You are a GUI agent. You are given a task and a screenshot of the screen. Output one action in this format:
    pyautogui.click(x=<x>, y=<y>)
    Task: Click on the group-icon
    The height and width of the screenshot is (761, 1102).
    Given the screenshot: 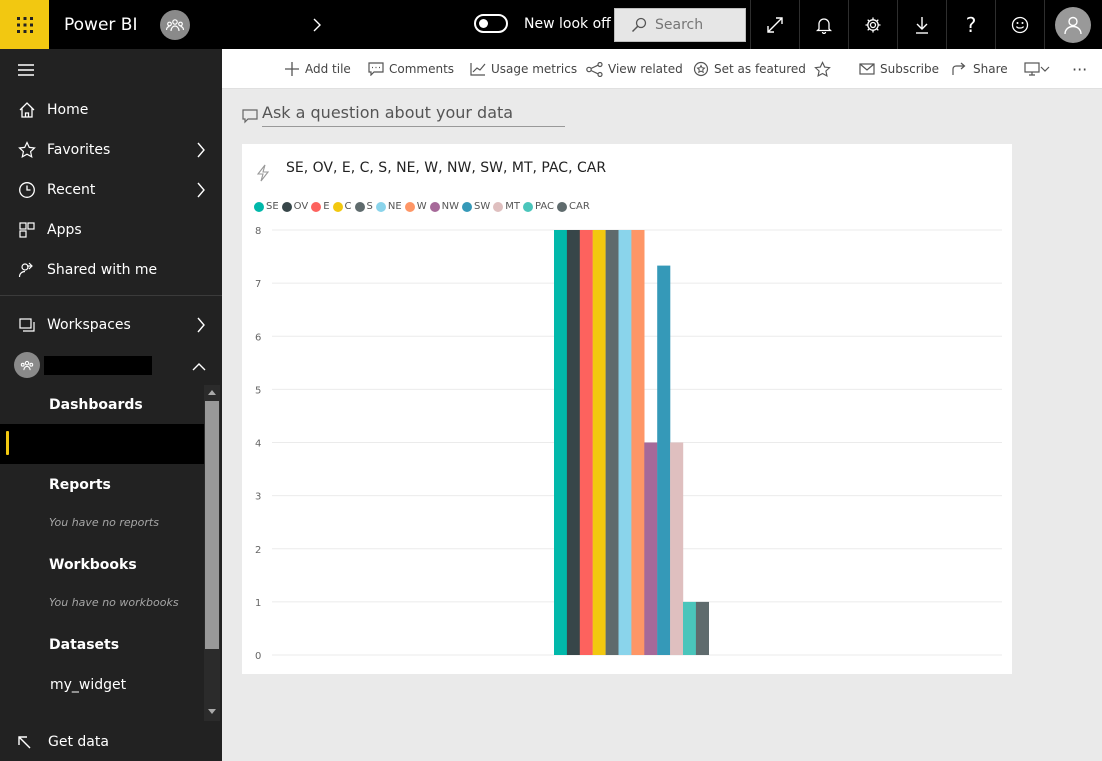 What is the action you would take?
    pyautogui.click(x=175, y=24)
    